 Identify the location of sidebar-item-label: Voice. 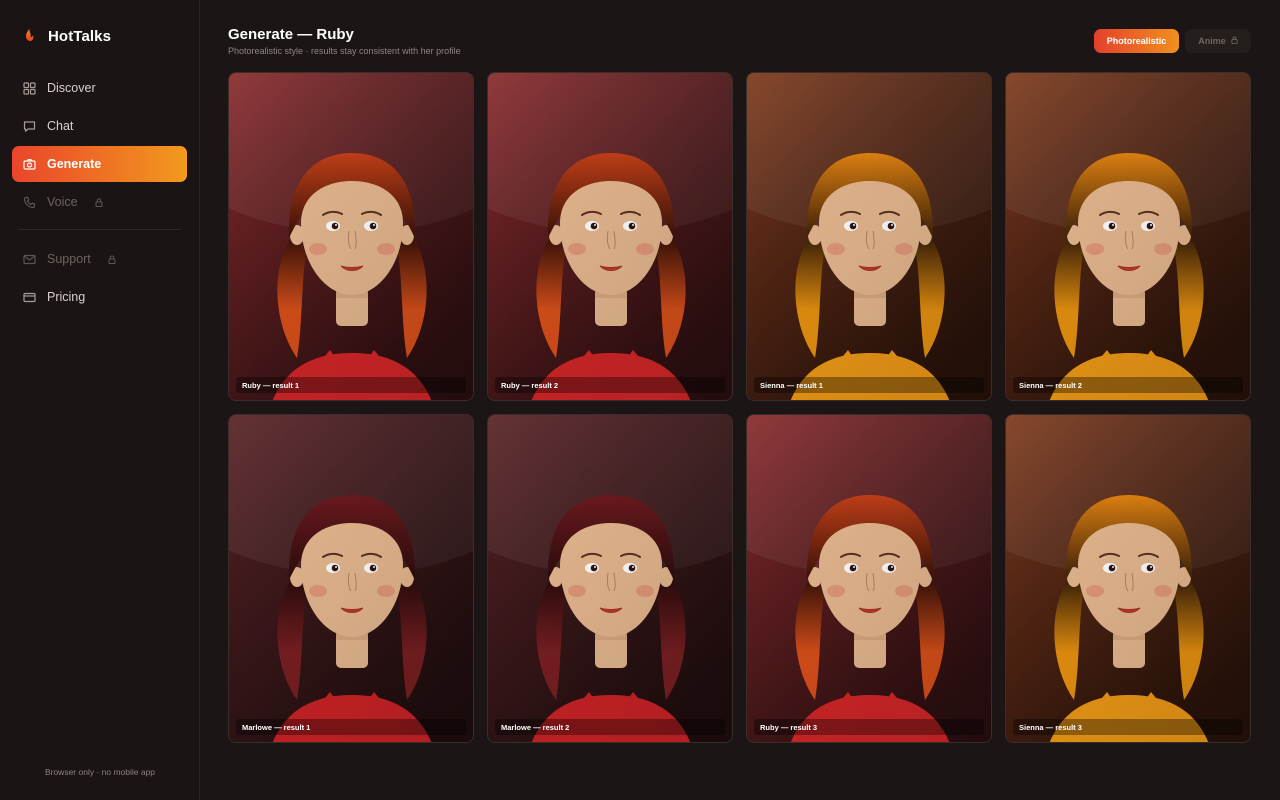
(62, 202).